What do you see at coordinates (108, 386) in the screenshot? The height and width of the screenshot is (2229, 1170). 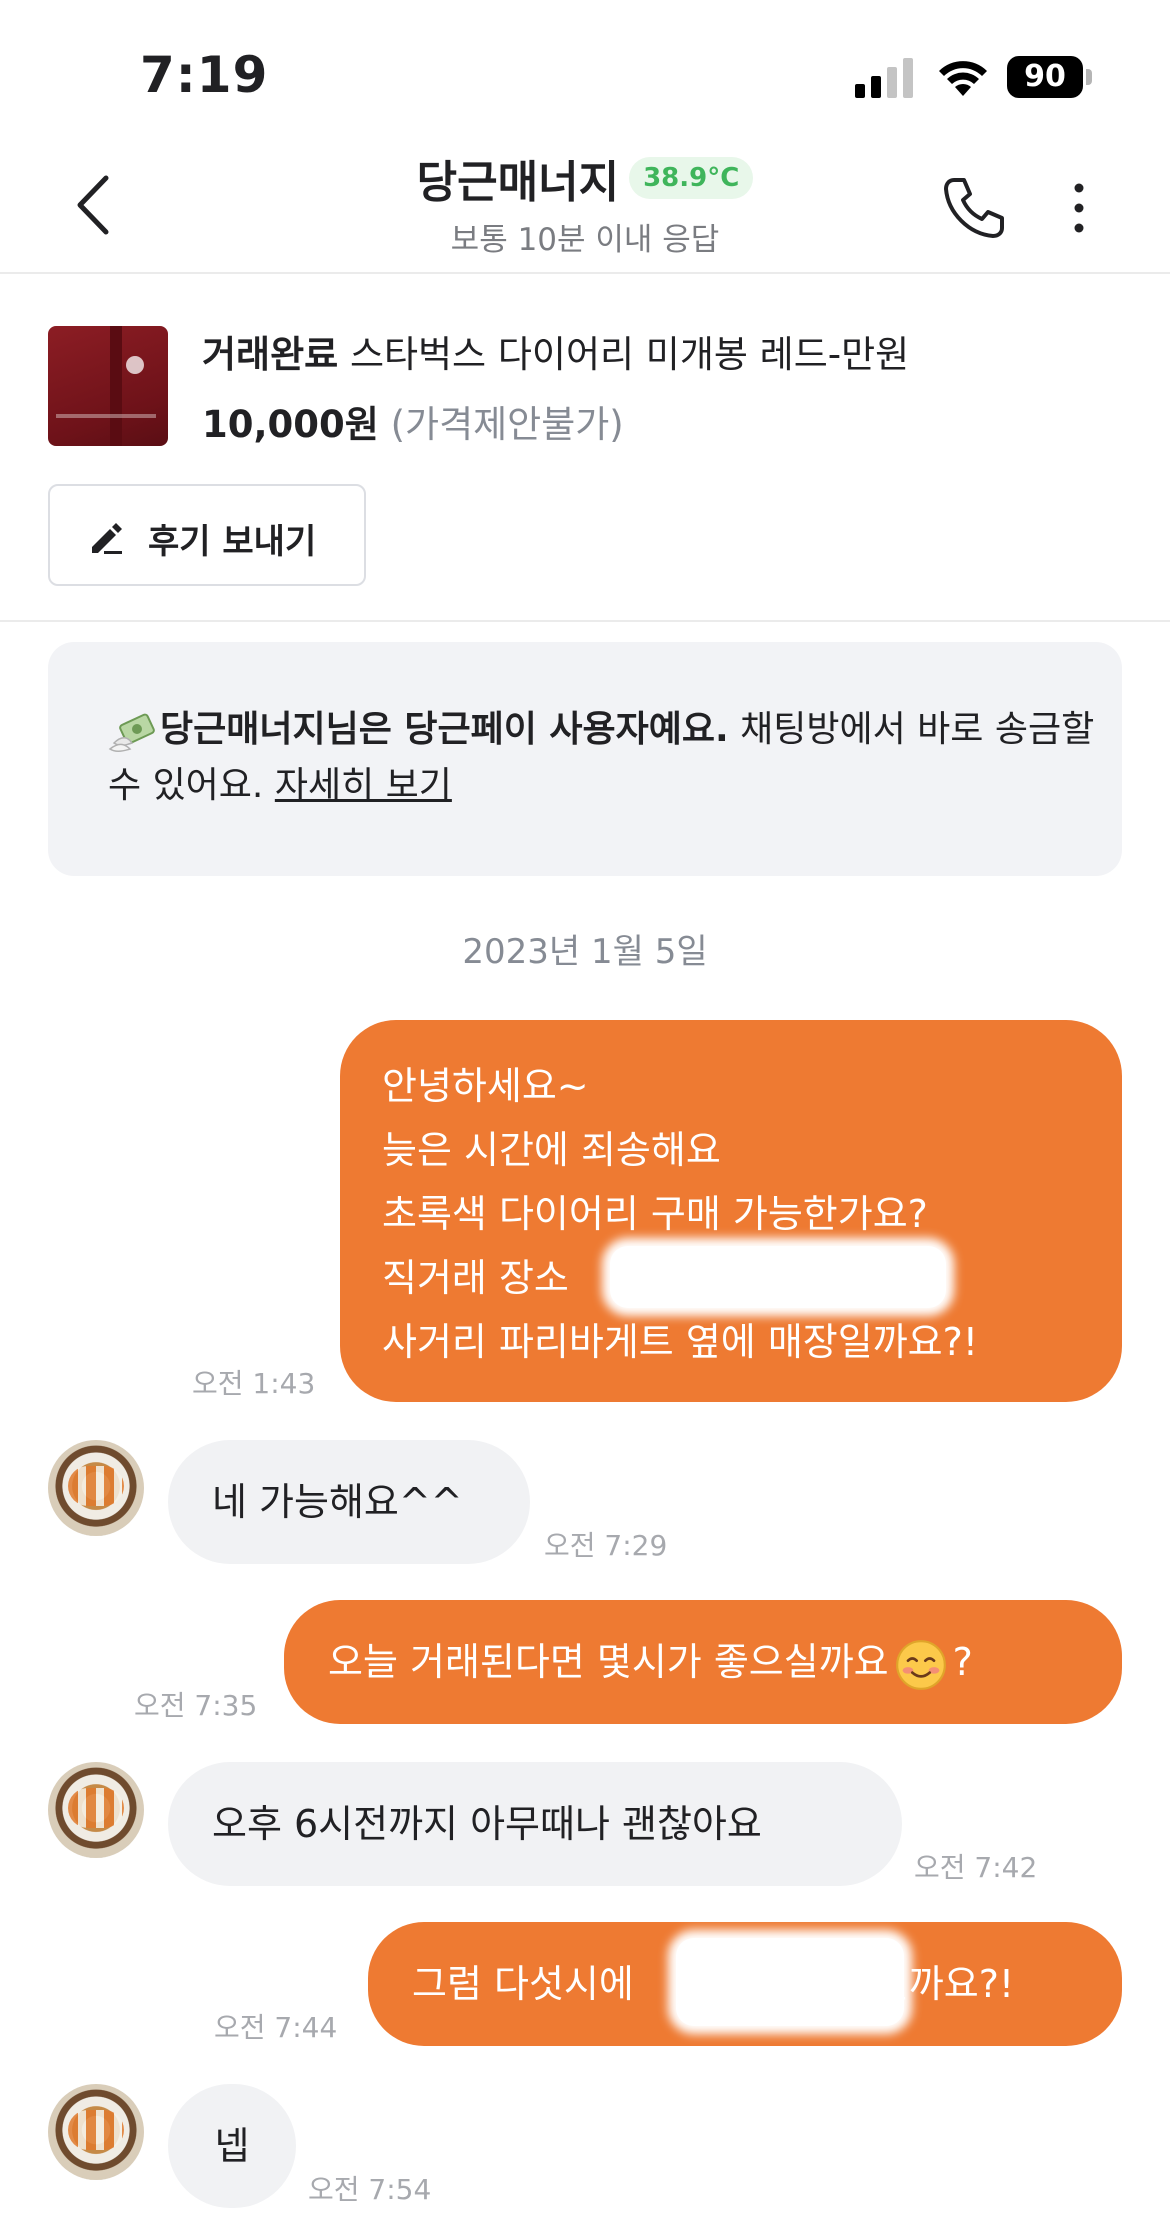 I see `product-thumbnail` at bounding box center [108, 386].